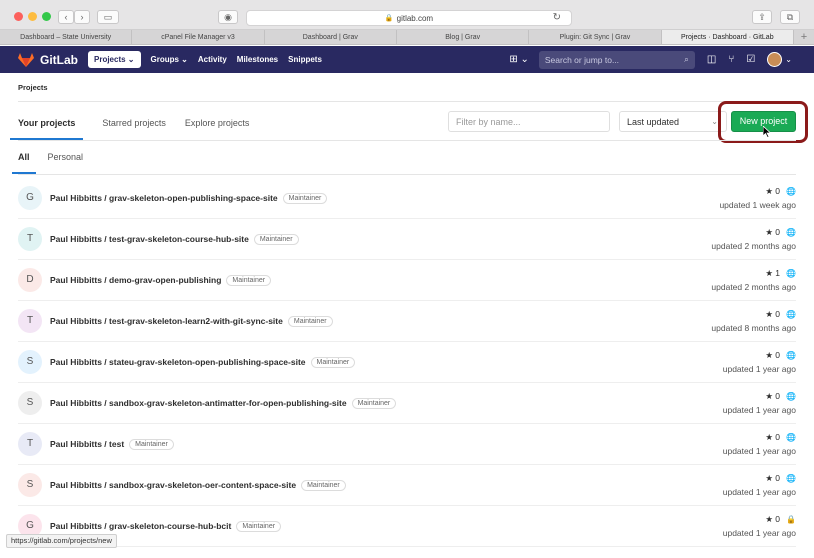 This screenshot has height=558, width=814. What do you see at coordinates (750, 59) in the screenshot?
I see `check-icon: ☑` at bounding box center [750, 59].